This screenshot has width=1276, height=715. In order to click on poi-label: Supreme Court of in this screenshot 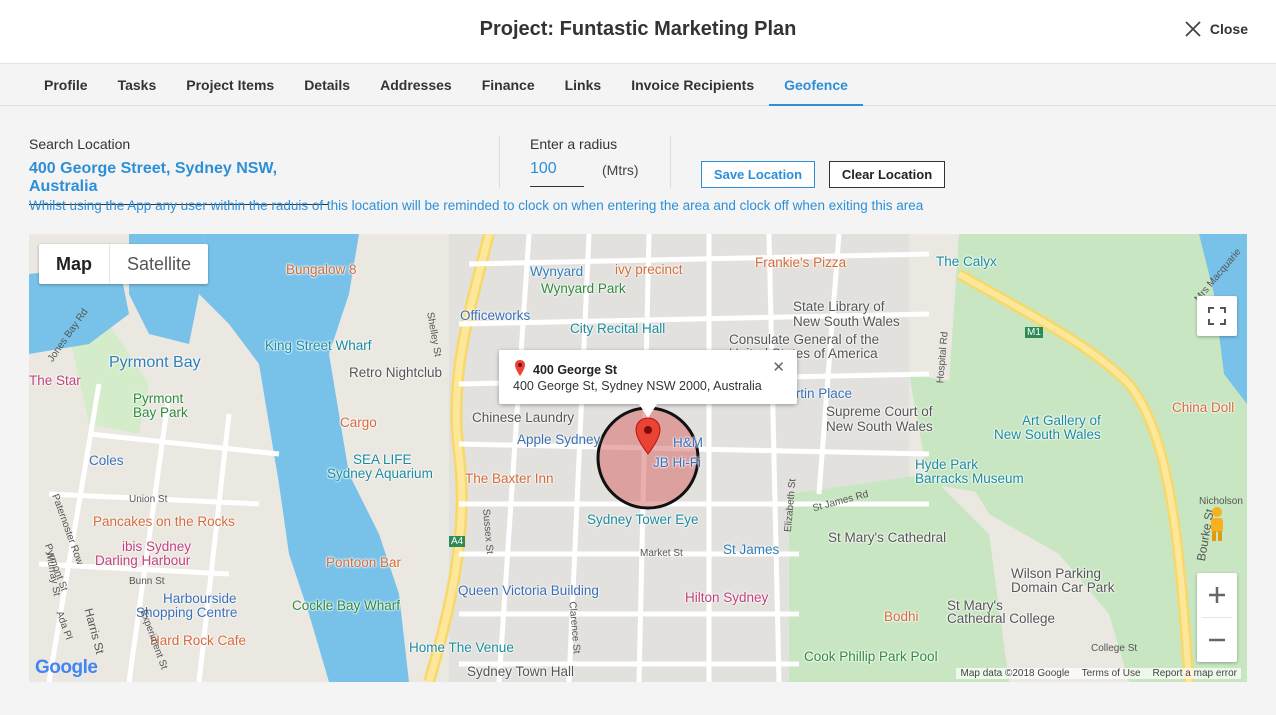, I will do `click(879, 411)`.